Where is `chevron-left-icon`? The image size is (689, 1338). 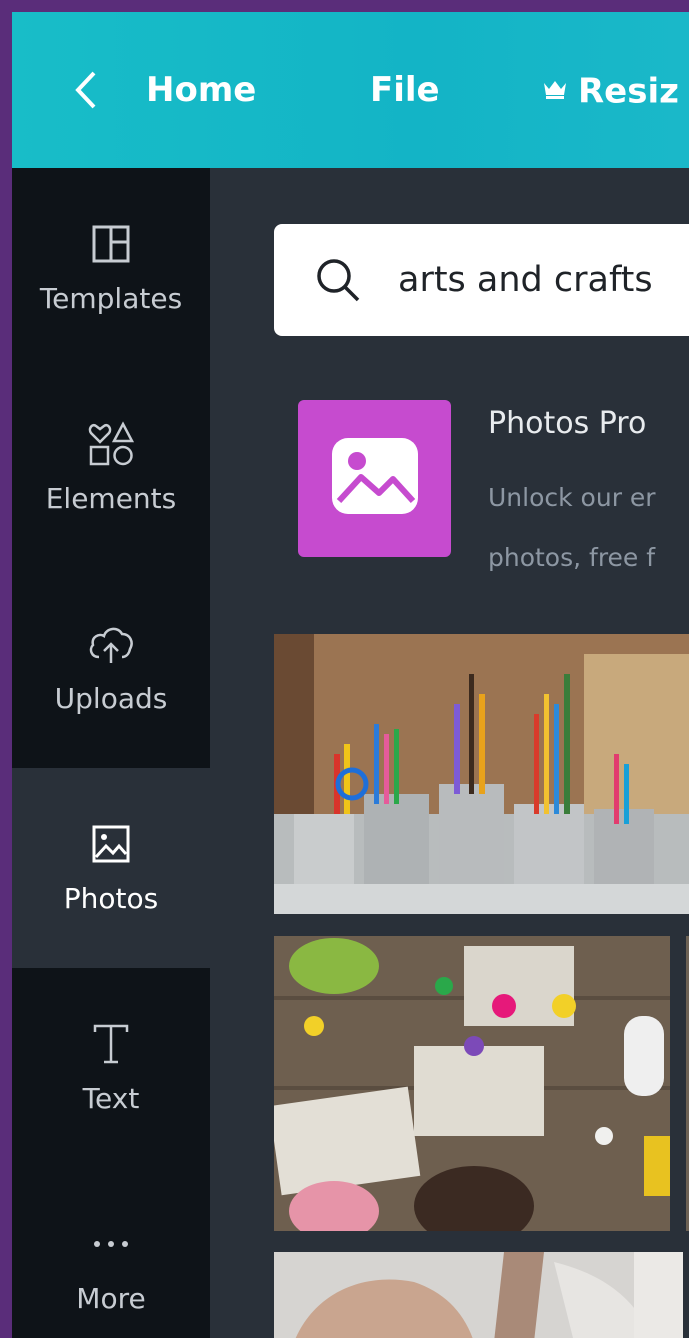
chevron-left-icon is located at coordinates (85, 90).